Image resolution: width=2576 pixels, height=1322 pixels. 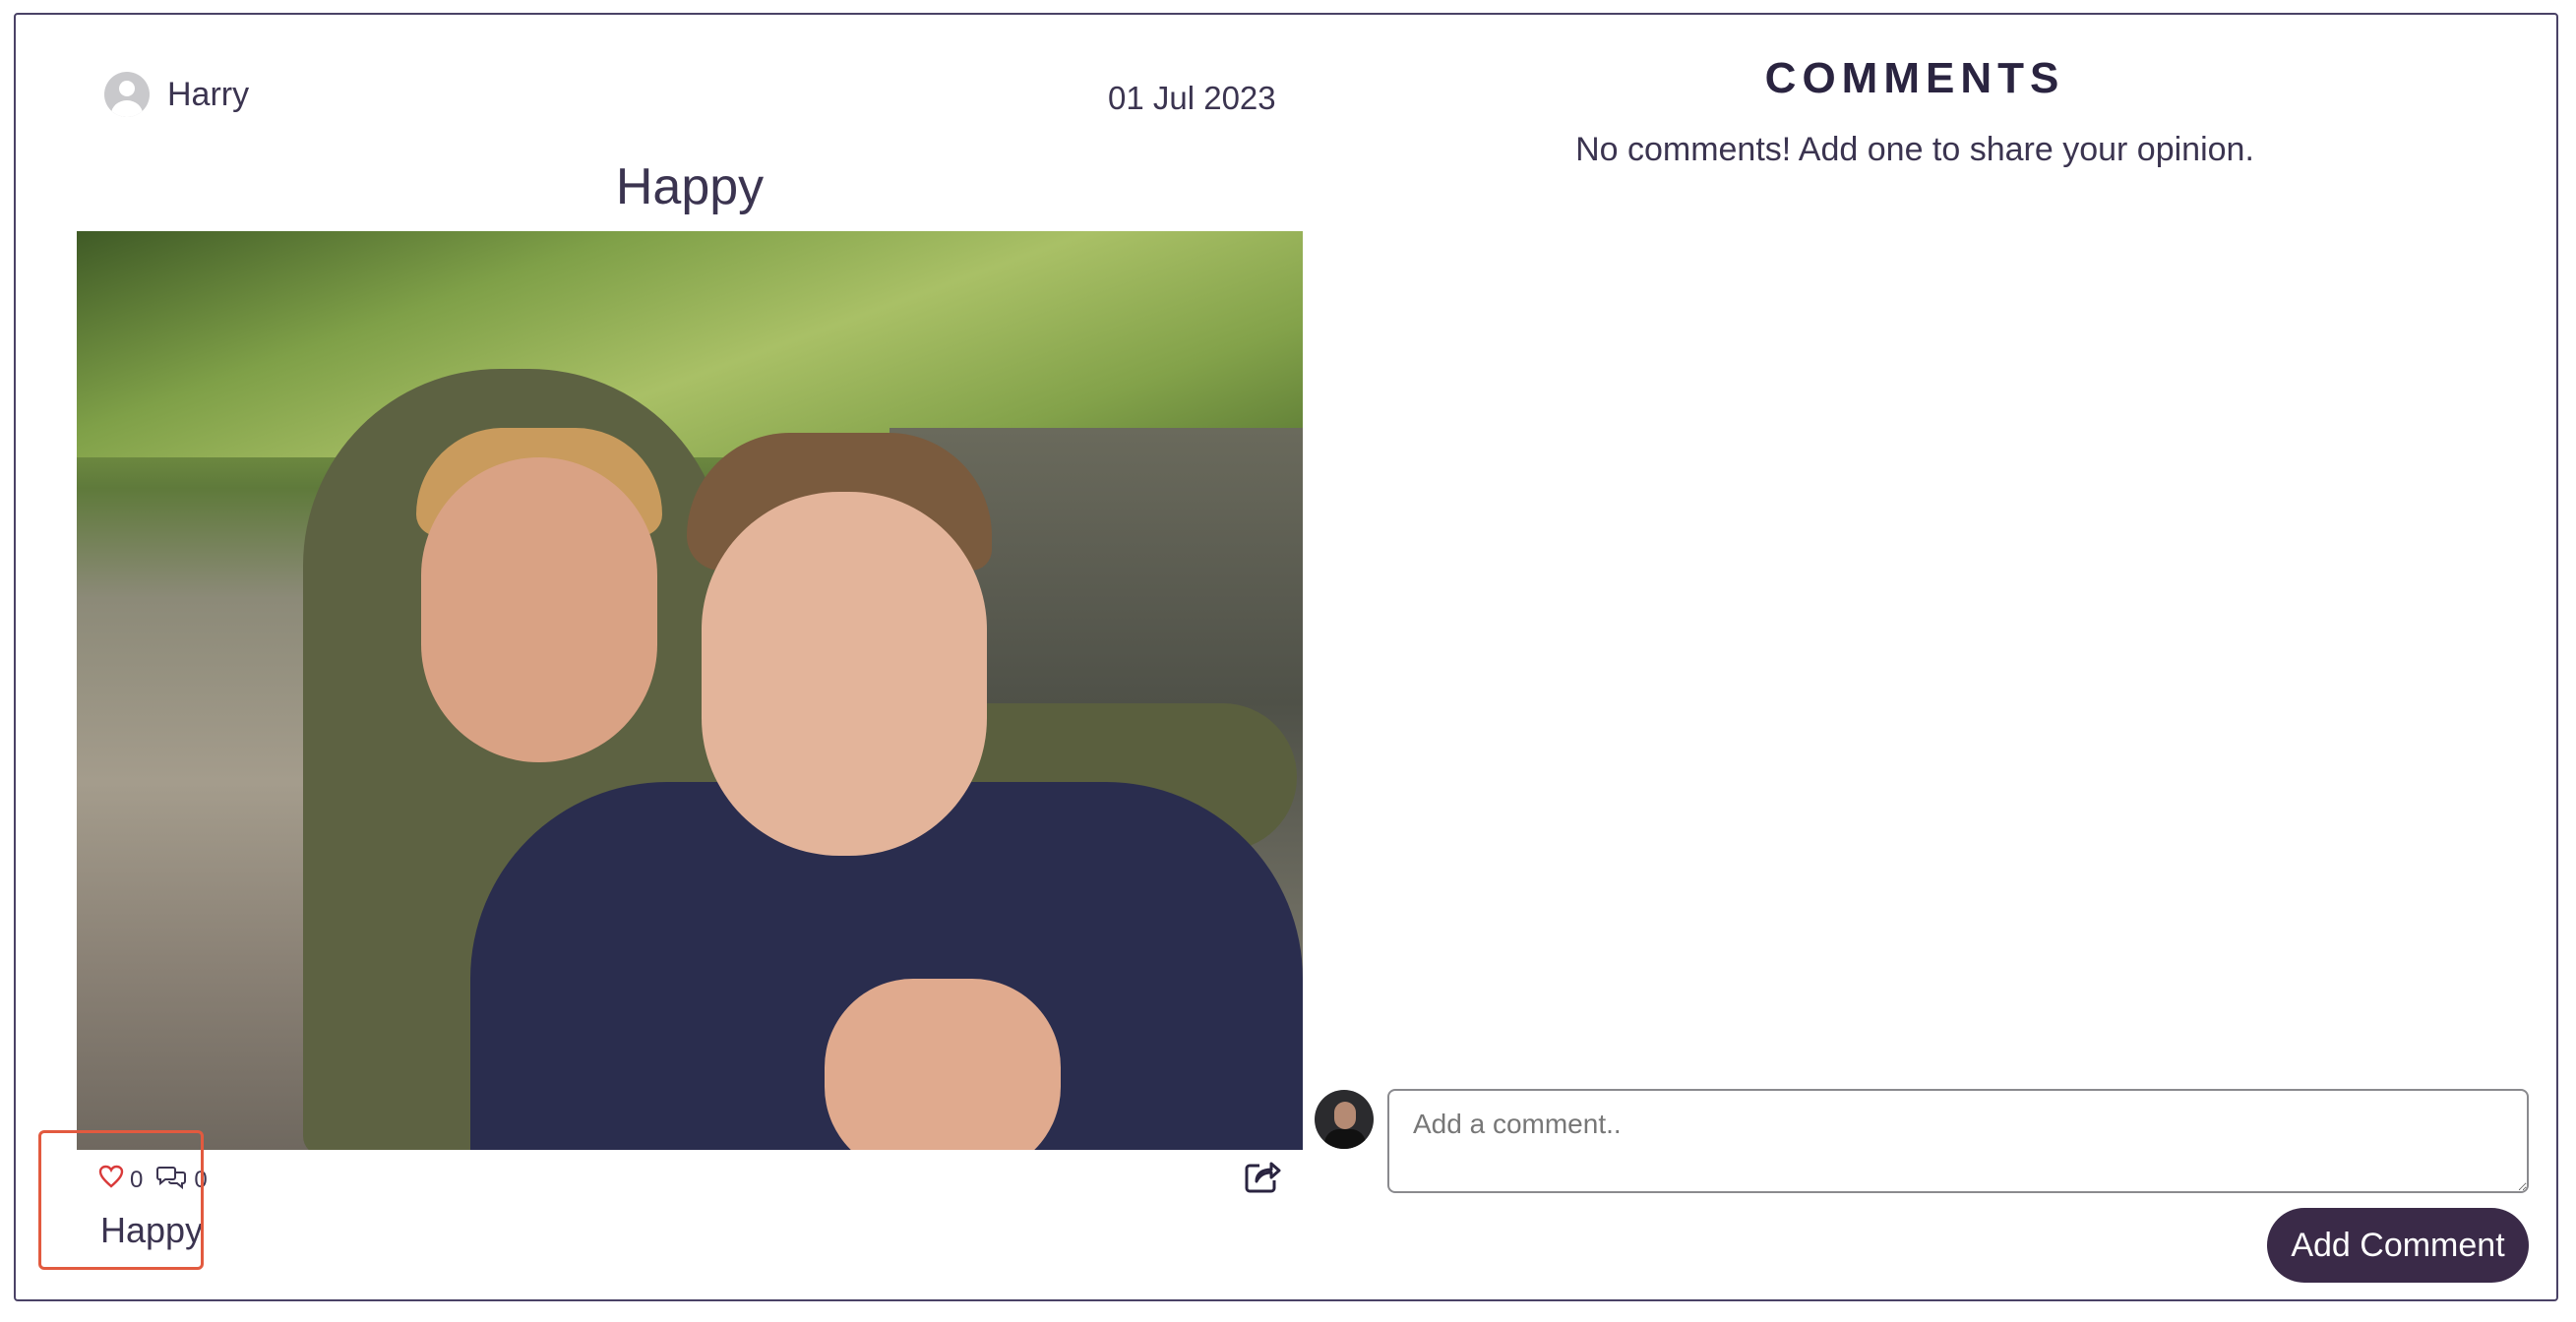 I want to click on share-icon, so click(x=1262, y=1179).